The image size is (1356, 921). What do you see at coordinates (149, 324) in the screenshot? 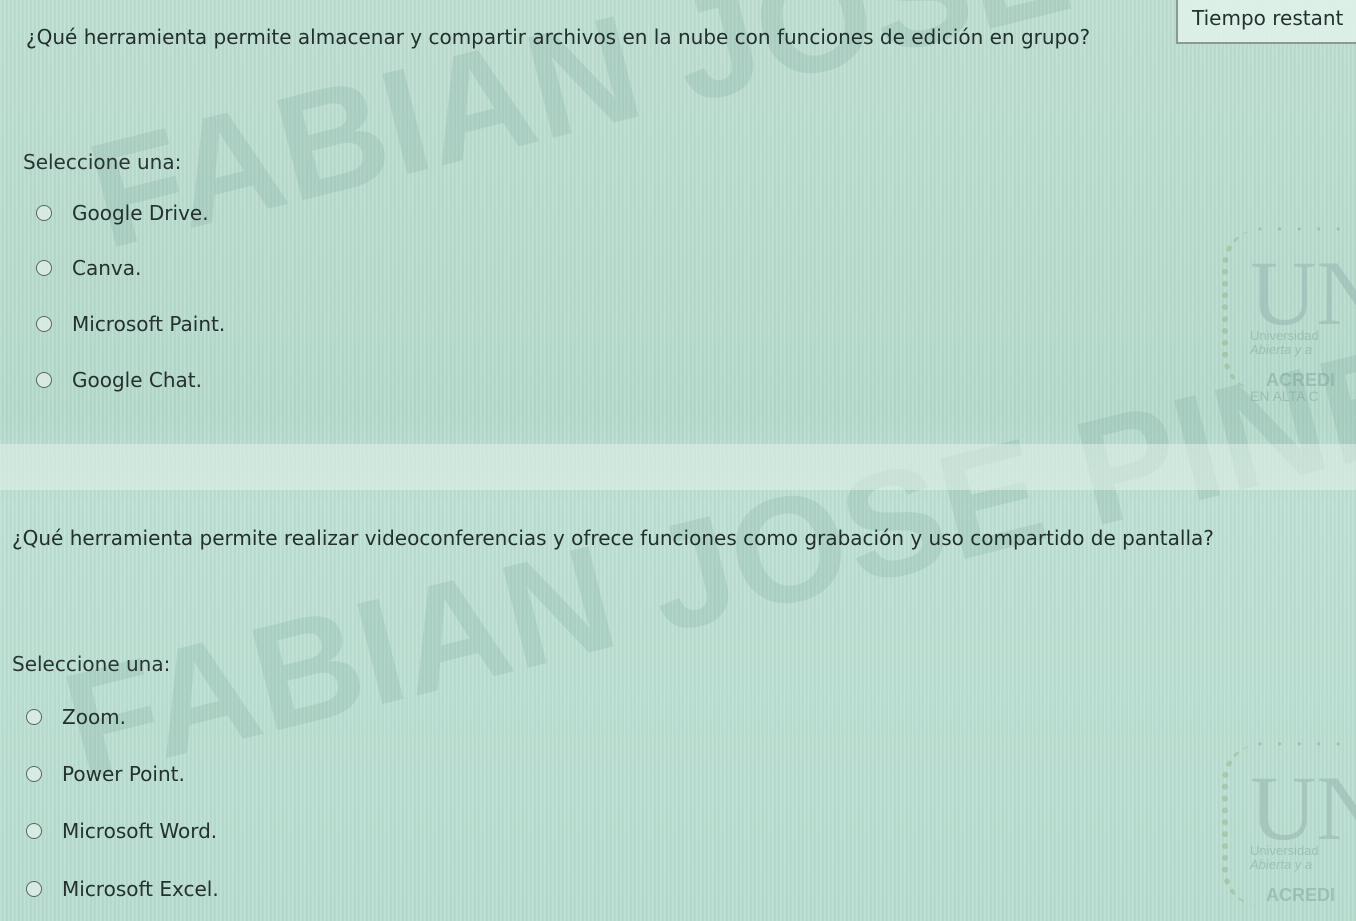
I see `option-label: Microsoft Paint.` at bounding box center [149, 324].